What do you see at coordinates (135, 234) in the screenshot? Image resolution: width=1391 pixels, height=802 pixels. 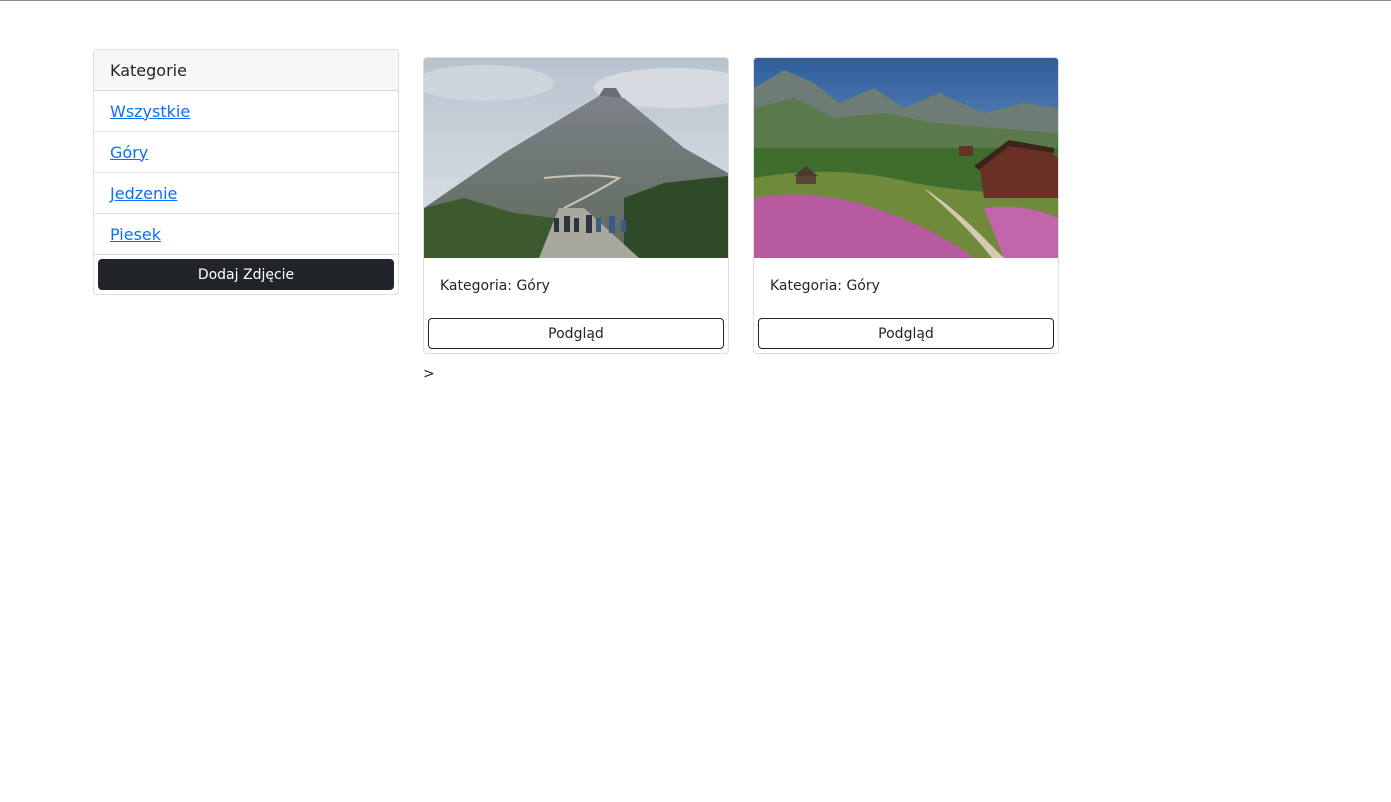 I see `category-link-dog: Piesek` at bounding box center [135, 234].